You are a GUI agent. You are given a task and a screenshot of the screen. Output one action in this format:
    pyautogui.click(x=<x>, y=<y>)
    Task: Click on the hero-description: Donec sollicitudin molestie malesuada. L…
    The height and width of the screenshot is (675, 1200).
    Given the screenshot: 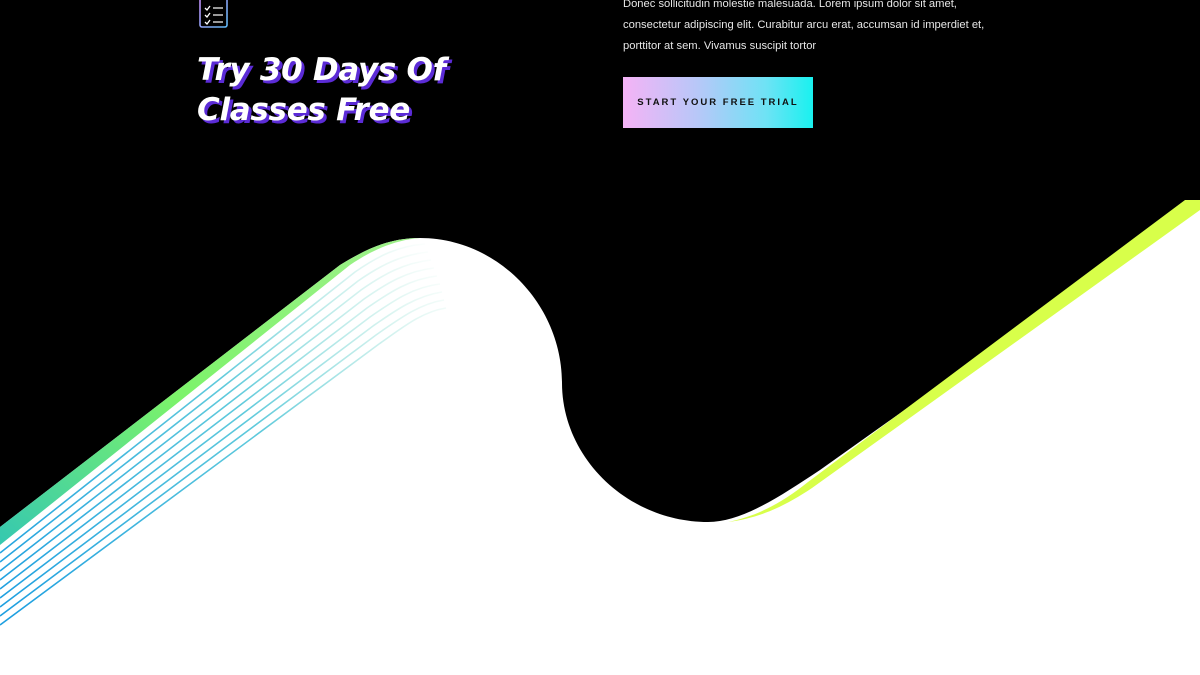 What is the action you would take?
    pyautogui.click(x=804, y=26)
    